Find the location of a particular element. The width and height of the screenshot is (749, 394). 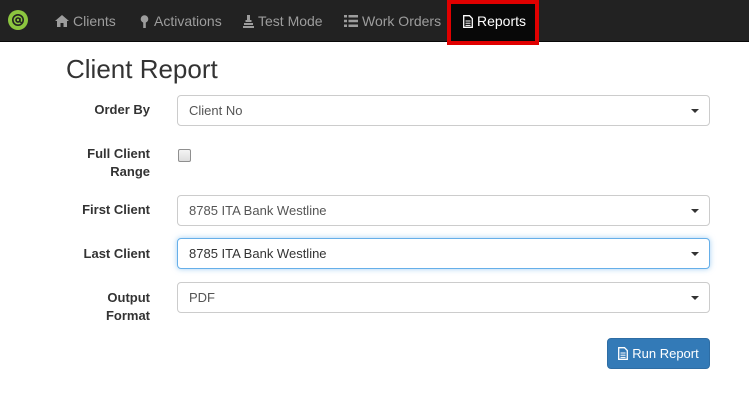

nav-item-reports: Reports is located at coordinates (493, 21).